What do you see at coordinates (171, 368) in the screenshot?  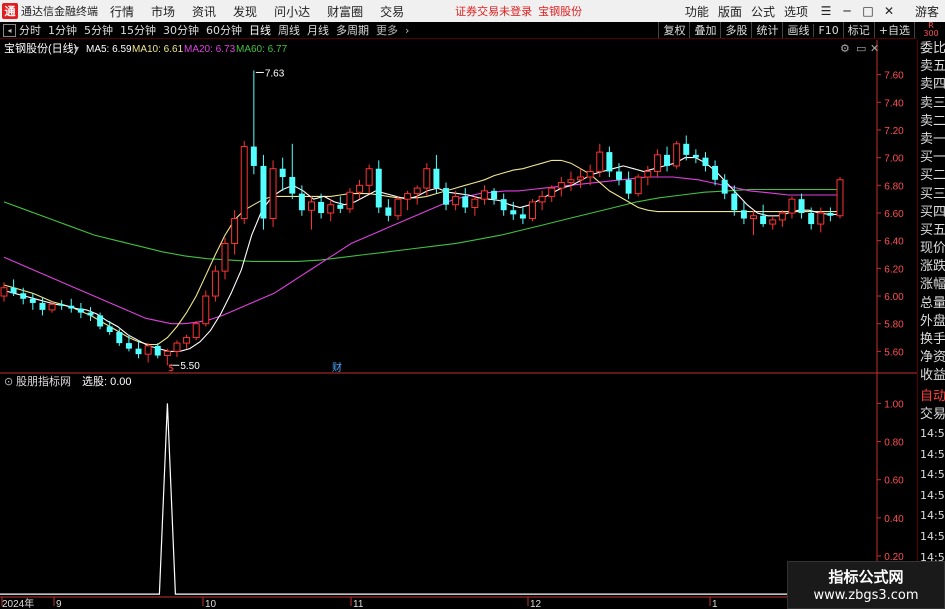 I see `event-marker-dividend: $` at bounding box center [171, 368].